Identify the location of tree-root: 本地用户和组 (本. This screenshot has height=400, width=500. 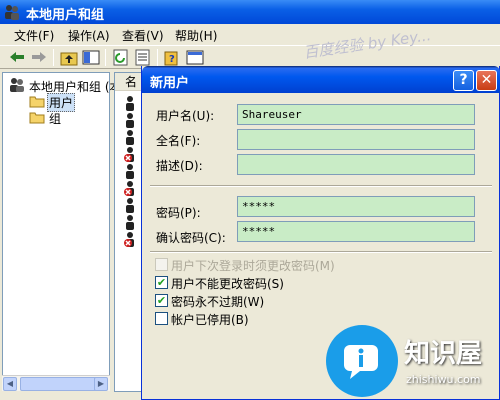
(75, 86).